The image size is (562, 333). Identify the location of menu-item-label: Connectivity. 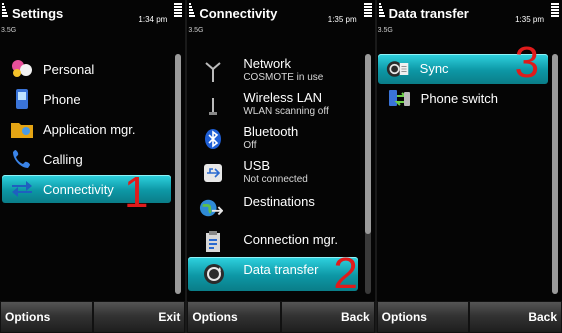
(78, 189).